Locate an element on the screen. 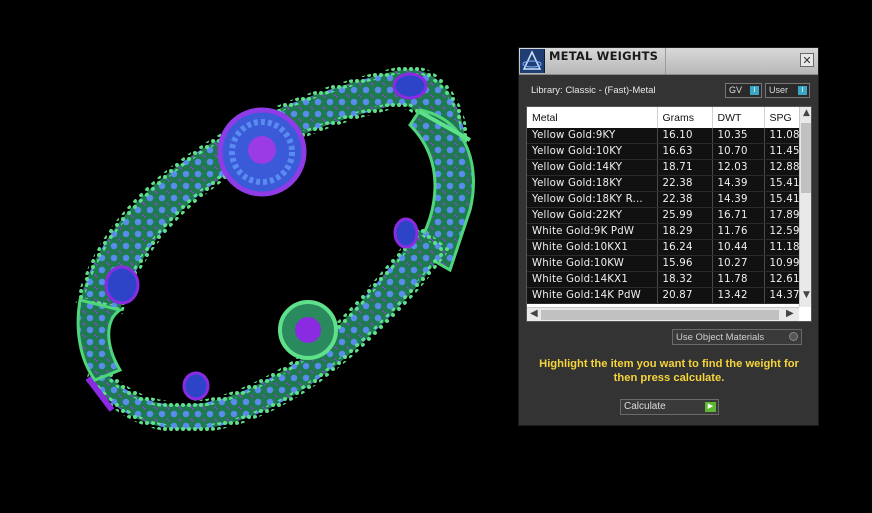  table-row: Yellow Gold:9KY 16.10 10.35 11.08 is located at coordinates (669, 136).